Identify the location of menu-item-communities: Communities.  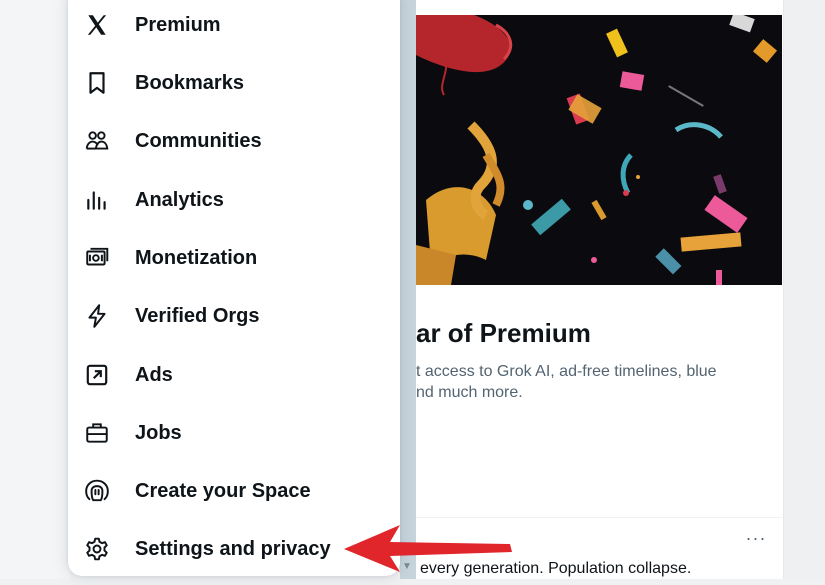
(234, 141).